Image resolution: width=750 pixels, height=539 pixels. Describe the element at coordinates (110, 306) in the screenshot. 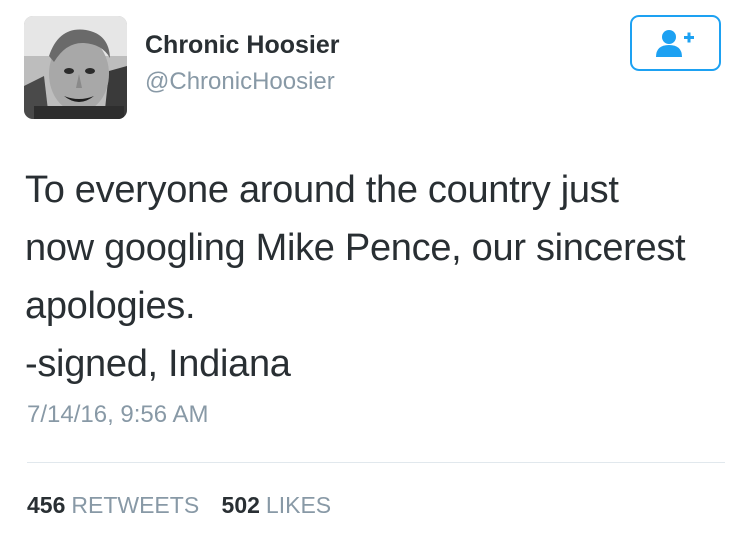

I see `tweet-line: apologies.` at that location.